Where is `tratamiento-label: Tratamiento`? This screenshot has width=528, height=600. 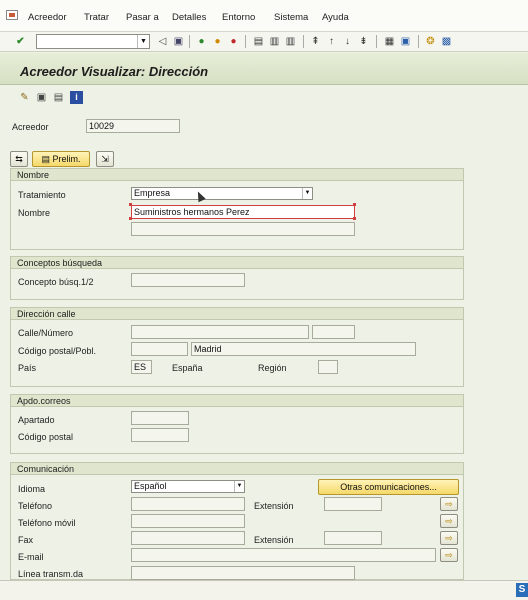 tratamiento-label: Tratamiento is located at coordinates (42, 195).